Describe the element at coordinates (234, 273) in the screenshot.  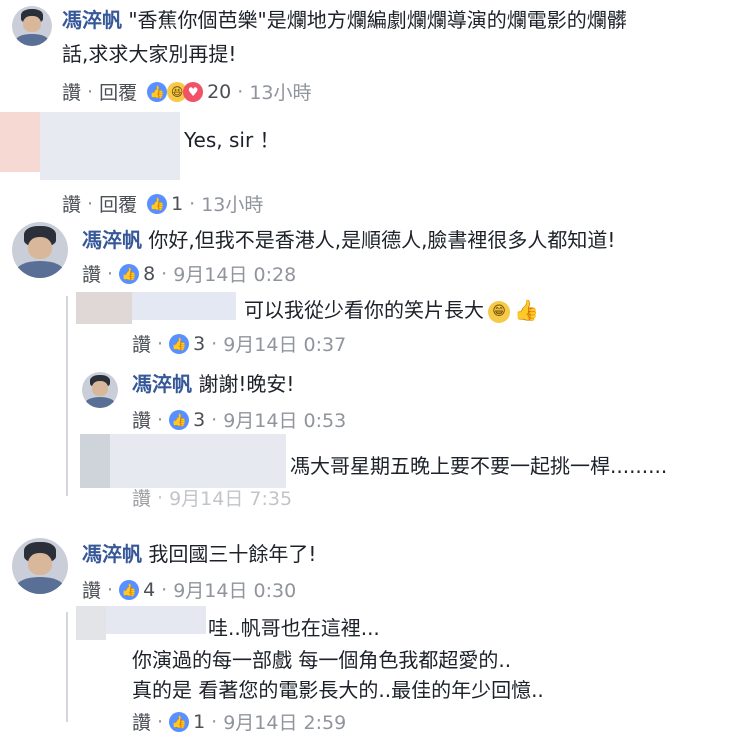
I see `timestamp: 9月14日 0:28` at that location.